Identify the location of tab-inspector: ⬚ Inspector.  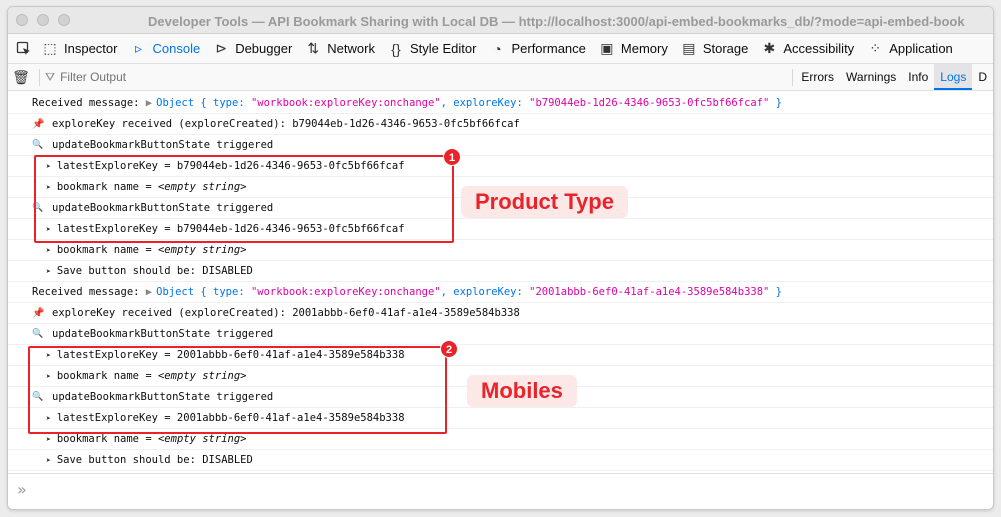
(79, 48).